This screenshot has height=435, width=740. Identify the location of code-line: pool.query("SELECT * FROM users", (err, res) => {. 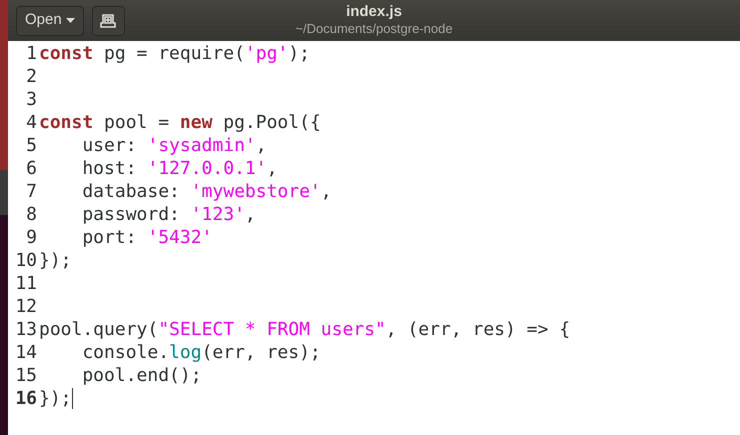
(304, 329).